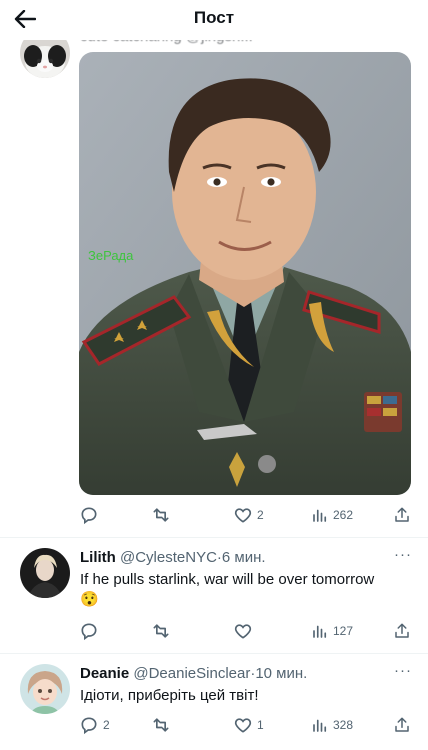  What do you see at coordinates (168, 557) in the screenshot?
I see `user-handle: @CylesteNYC` at bounding box center [168, 557].